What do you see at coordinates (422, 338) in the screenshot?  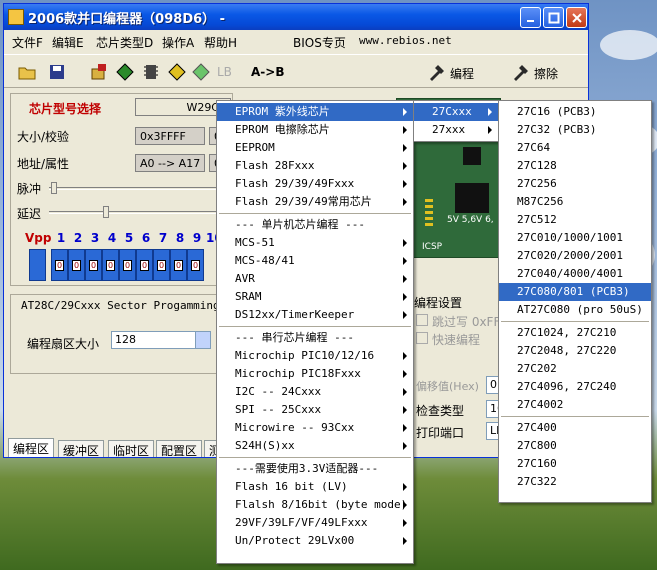 I see `fast-program-checkbox` at bounding box center [422, 338].